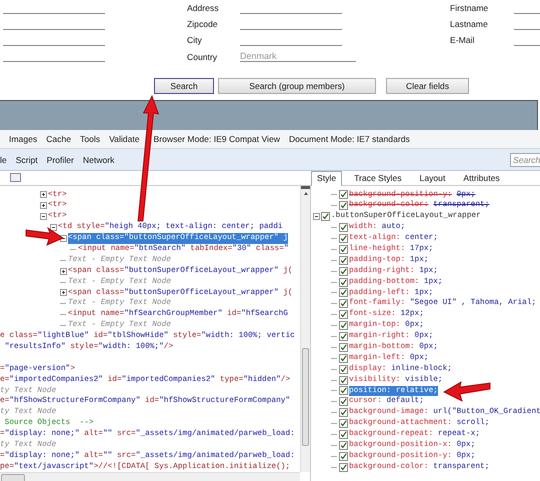 The height and width of the screenshot is (481, 540). I want to click on menu-item: Cache, so click(59, 139).